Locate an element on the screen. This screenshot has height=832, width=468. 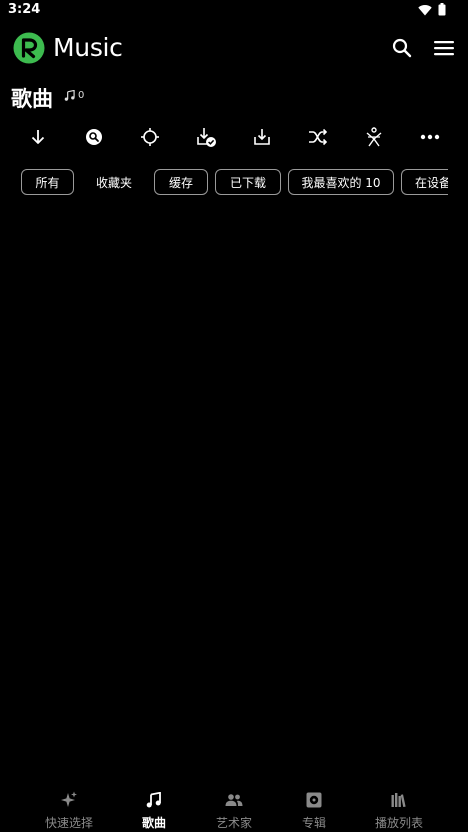
nav-artists: 艺术家 is located at coordinates (234, 808).